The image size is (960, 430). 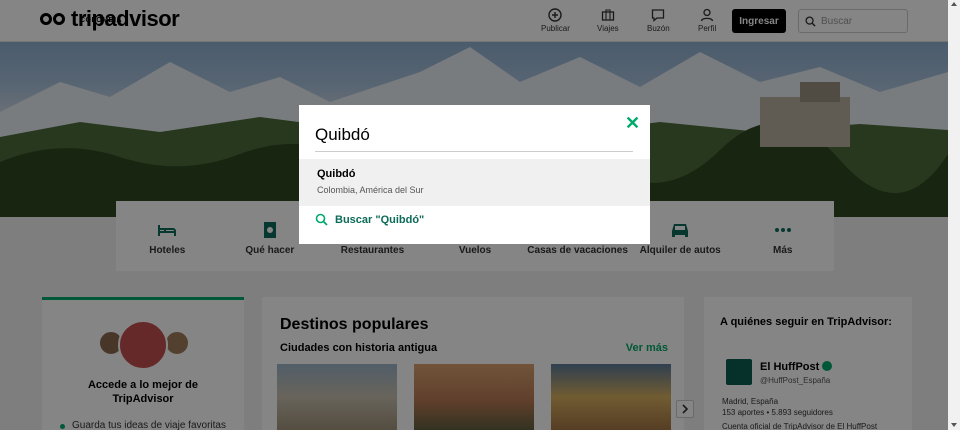 I want to click on close-icon: ✕, so click(x=632, y=123).